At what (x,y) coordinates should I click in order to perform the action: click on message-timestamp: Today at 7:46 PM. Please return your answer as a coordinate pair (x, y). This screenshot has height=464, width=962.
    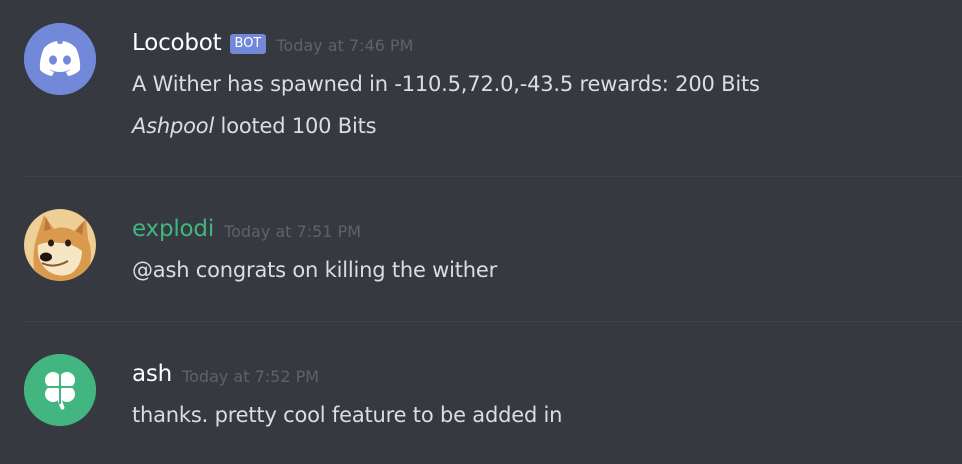
    Looking at the image, I should click on (345, 45).